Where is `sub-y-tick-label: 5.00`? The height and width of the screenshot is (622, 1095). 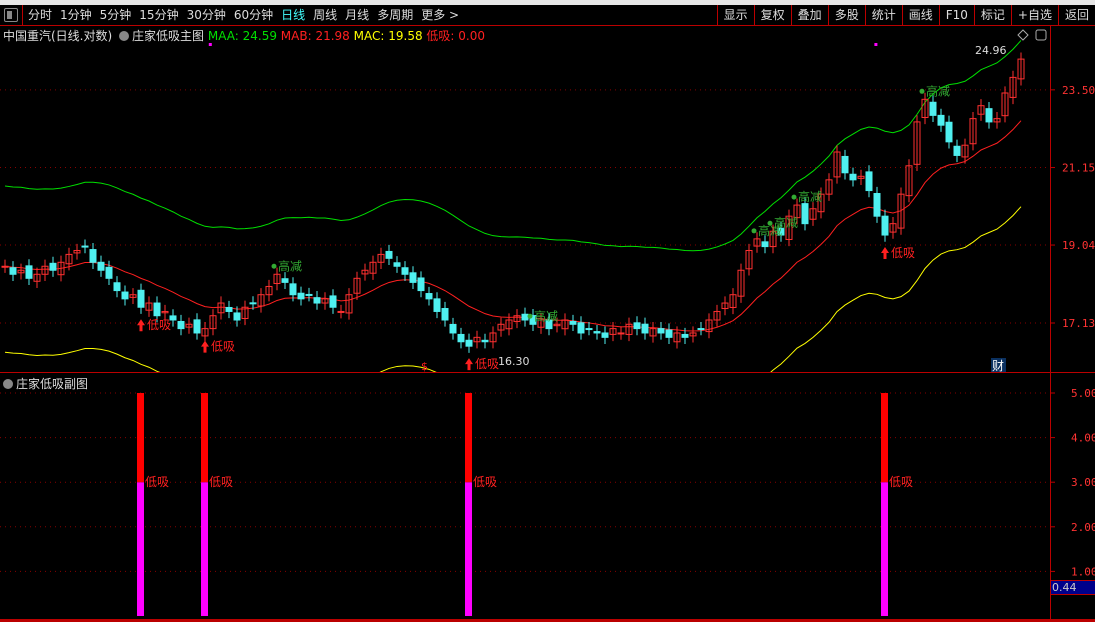 sub-y-tick-label: 5.00 is located at coordinates (1083, 393).